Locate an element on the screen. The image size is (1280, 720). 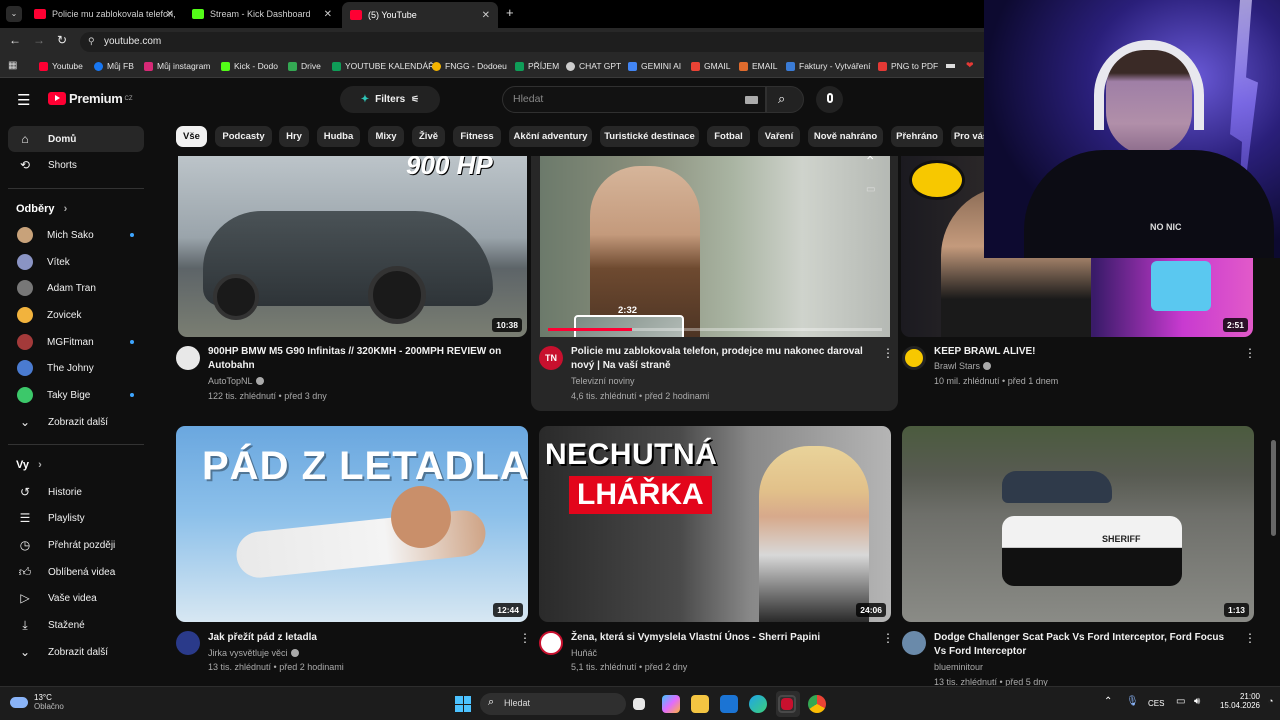
sidebar-item-subscription: Vítek is located at coordinates (76, 262).